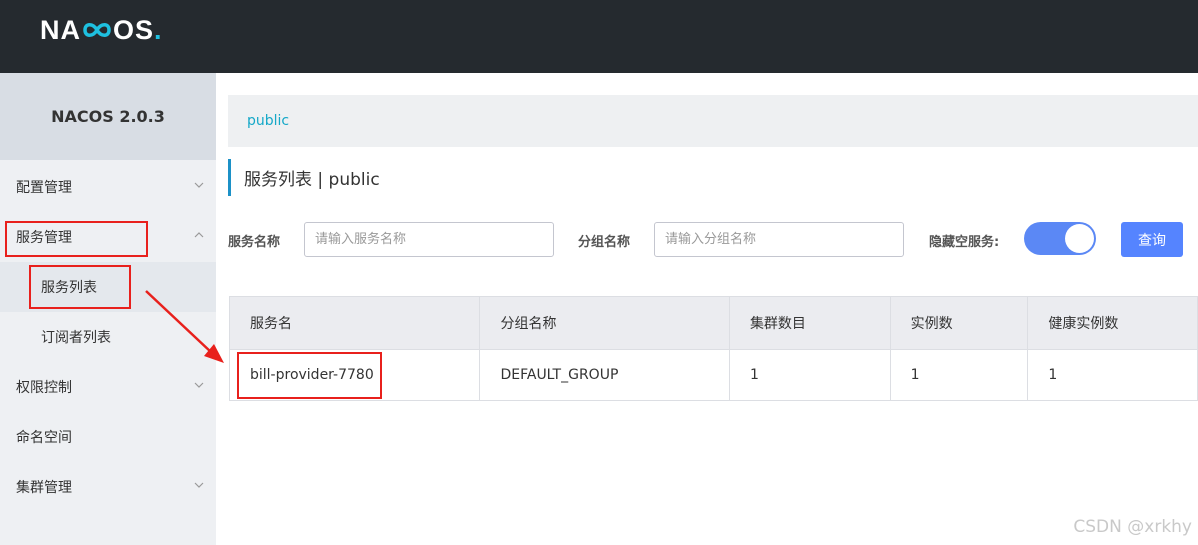  Describe the element at coordinates (604, 242) in the screenshot. I see `group-name-label: 分组名称` at that location.